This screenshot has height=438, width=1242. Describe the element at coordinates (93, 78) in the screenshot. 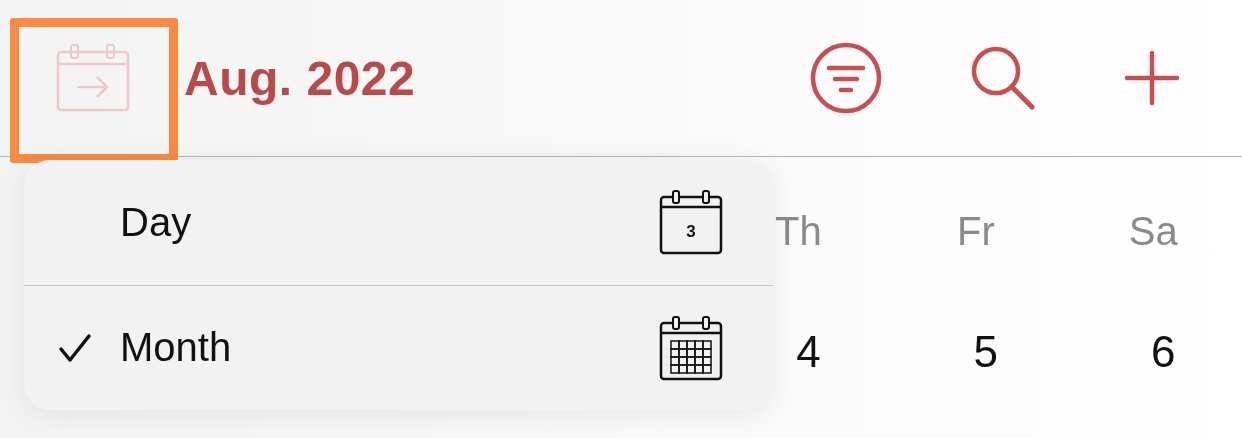

I see `calendar-arrow-icon` at that location.